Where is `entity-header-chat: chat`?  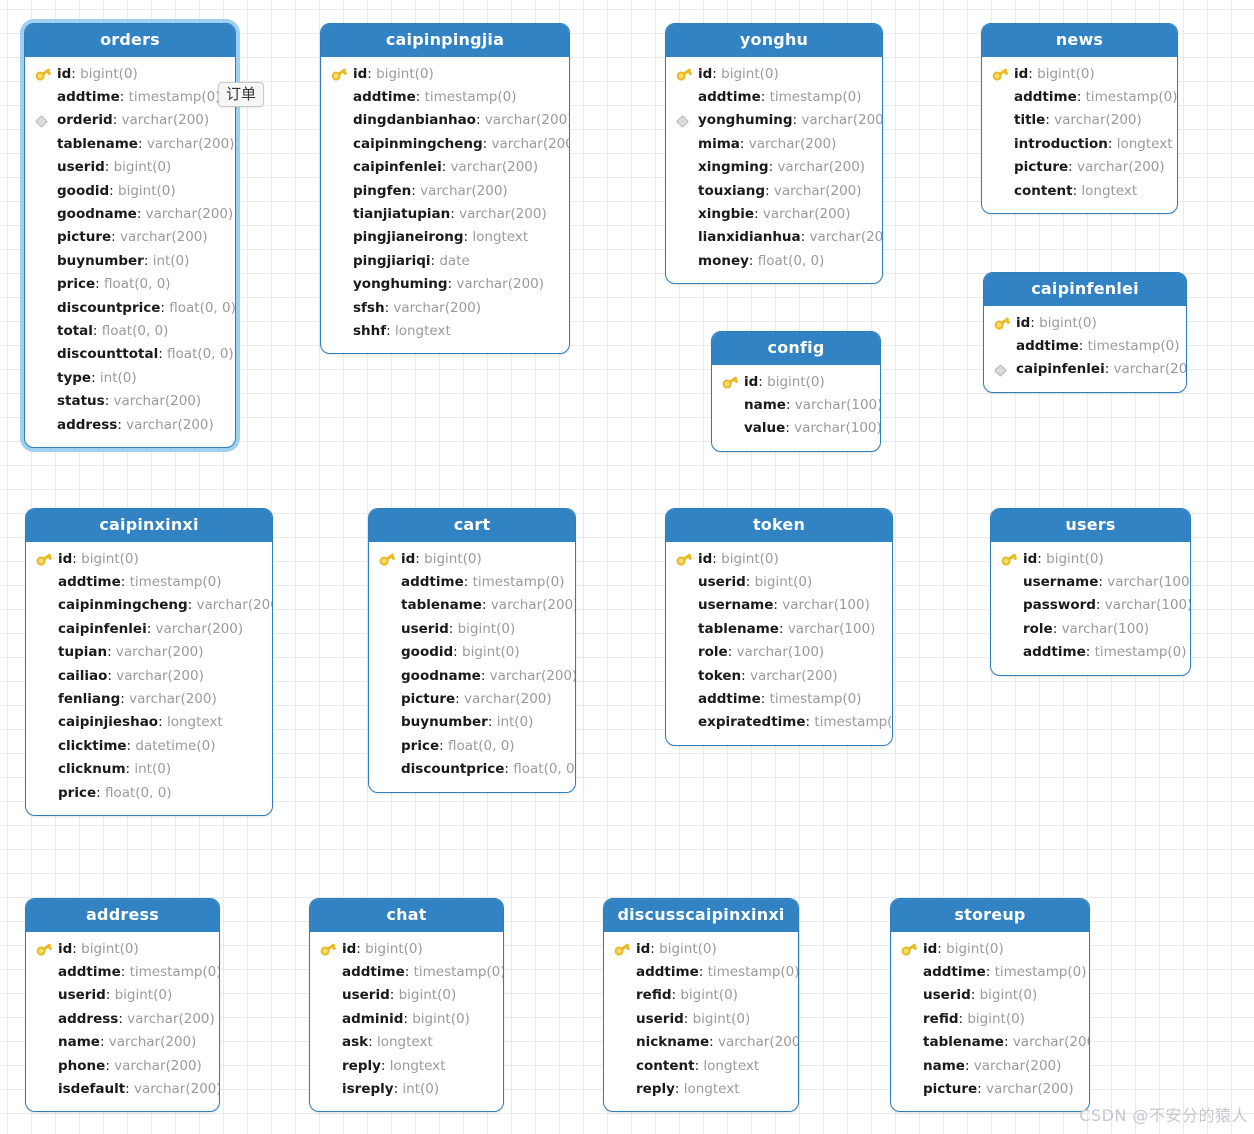
entity-header-chat: chat is located at coordinates (406, 915).